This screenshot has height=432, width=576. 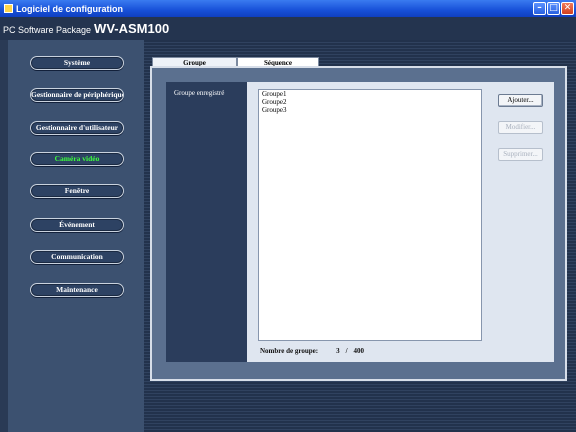 What do you see at coordinates (70, 8) in the screenshot?
I see `window-title: Logiciel de configuration` at bounding box center [70, 8].